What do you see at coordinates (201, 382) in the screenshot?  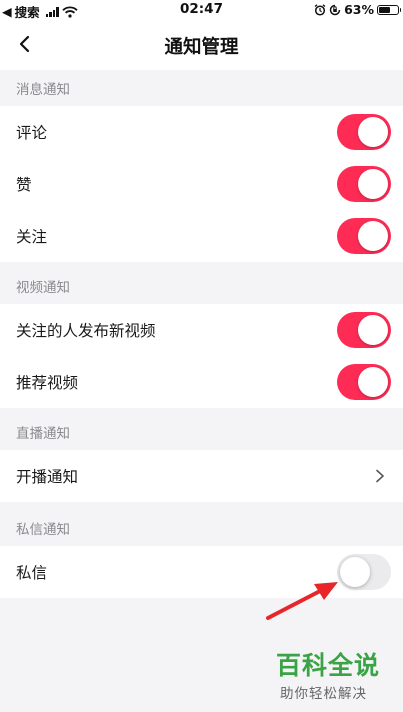 I see `row-recommended-video: 推荐视频` at bounding box center [201, 382].